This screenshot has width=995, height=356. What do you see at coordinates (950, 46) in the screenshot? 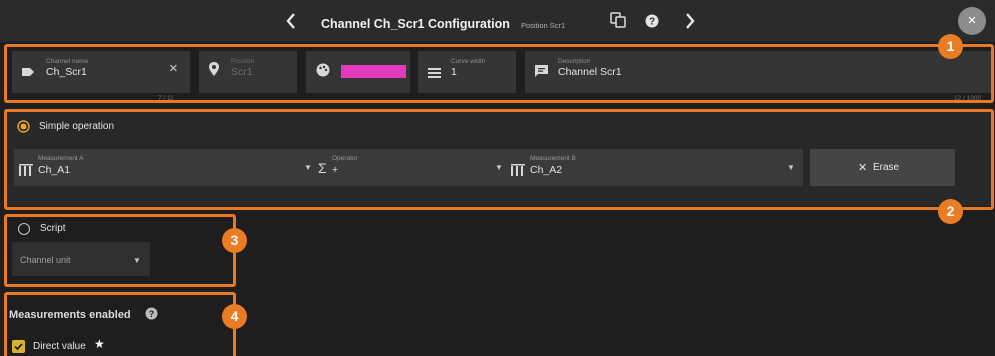
I see `badge-1: 1` at bounding box center [950, 46].